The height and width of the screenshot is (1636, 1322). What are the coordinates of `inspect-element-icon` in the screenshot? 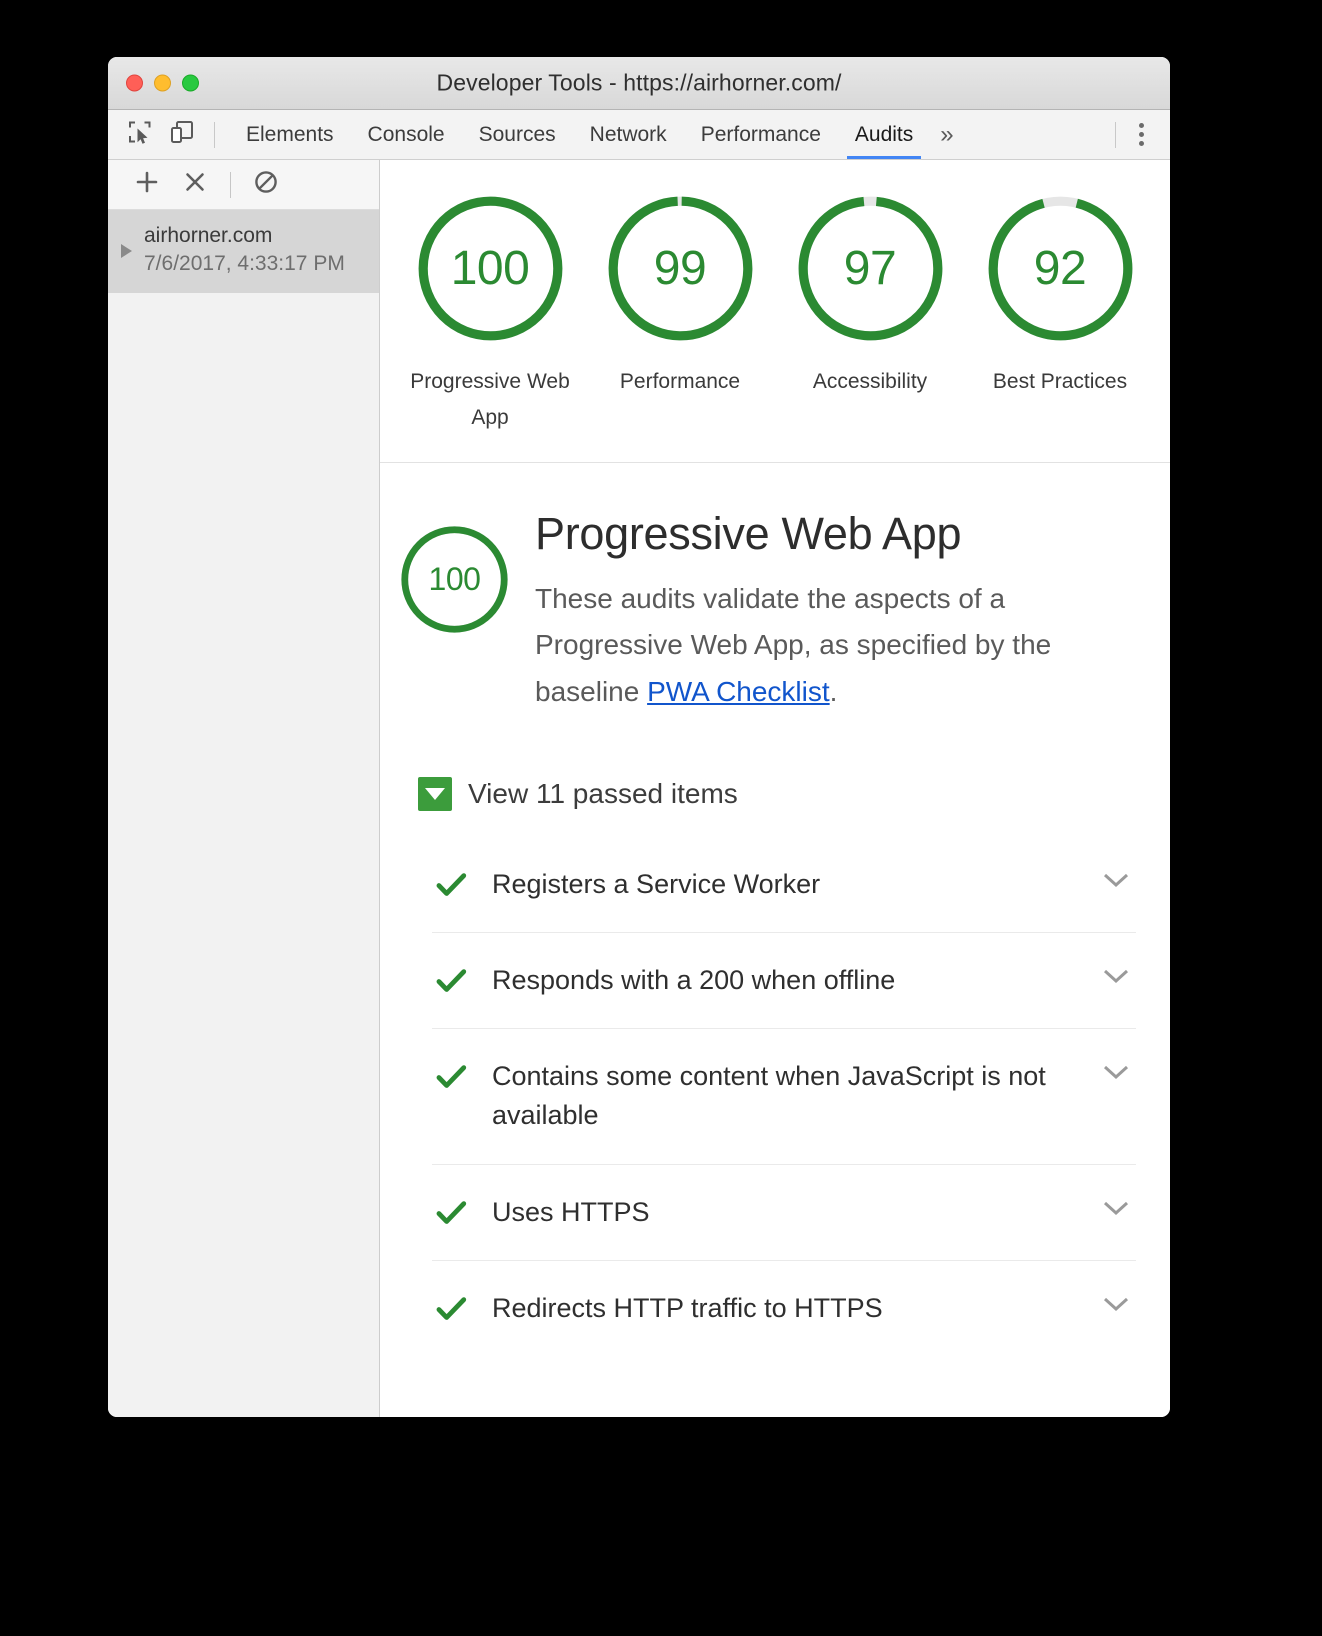 It's located at (140, 134).